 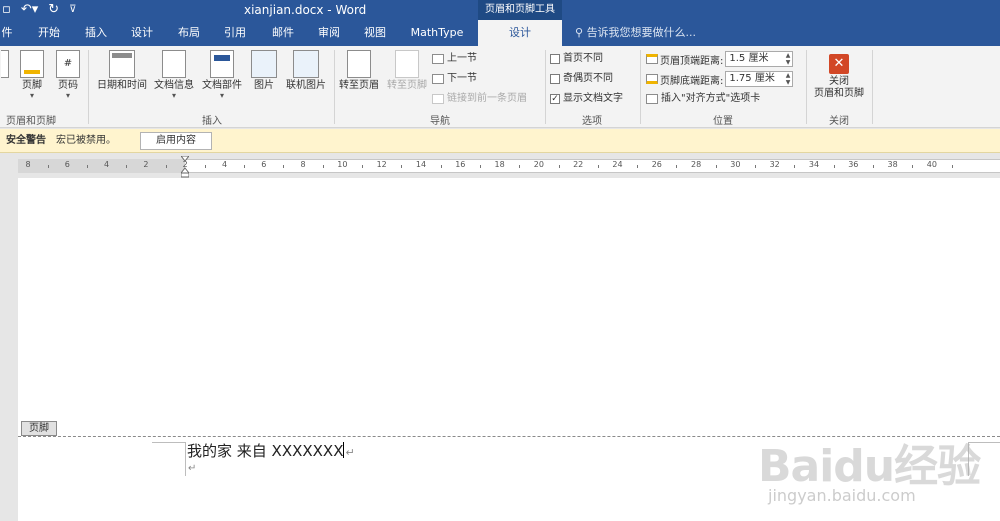 I want to click on undo-icon: ↶▾, so click(x=29, y=10).